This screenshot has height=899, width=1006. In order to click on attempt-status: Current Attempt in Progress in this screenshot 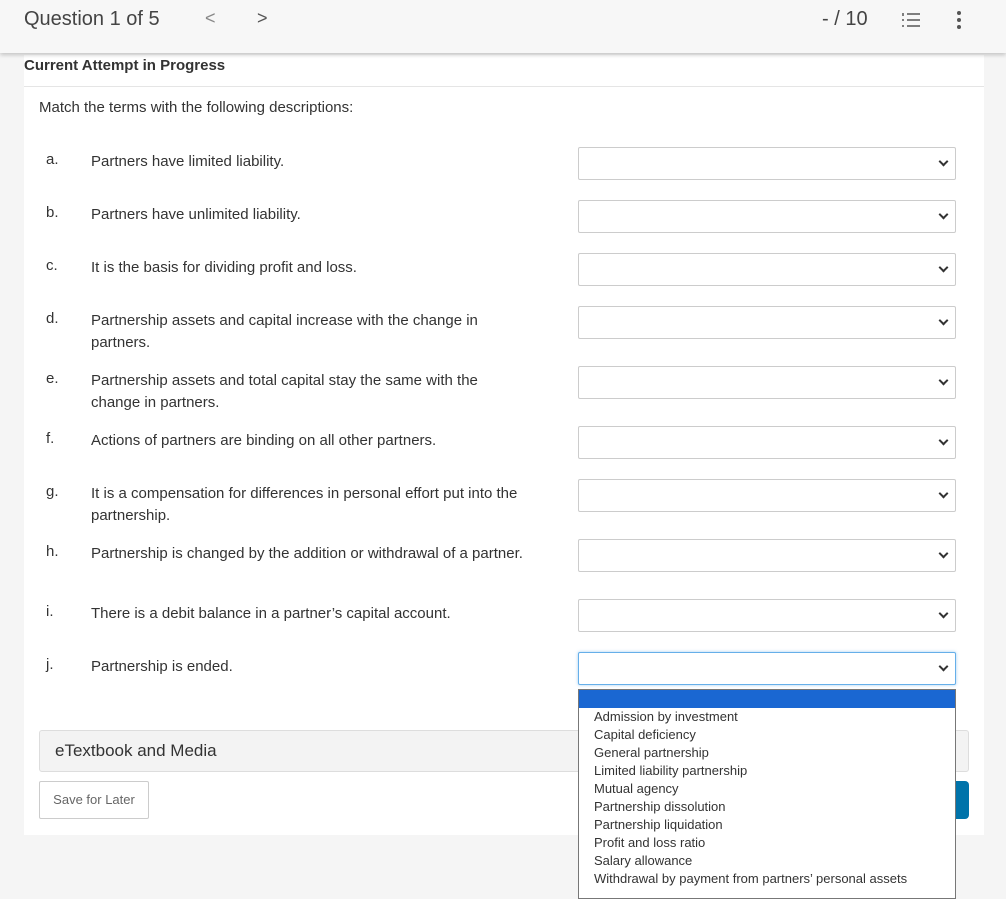, I will do `click(125, 65)`.